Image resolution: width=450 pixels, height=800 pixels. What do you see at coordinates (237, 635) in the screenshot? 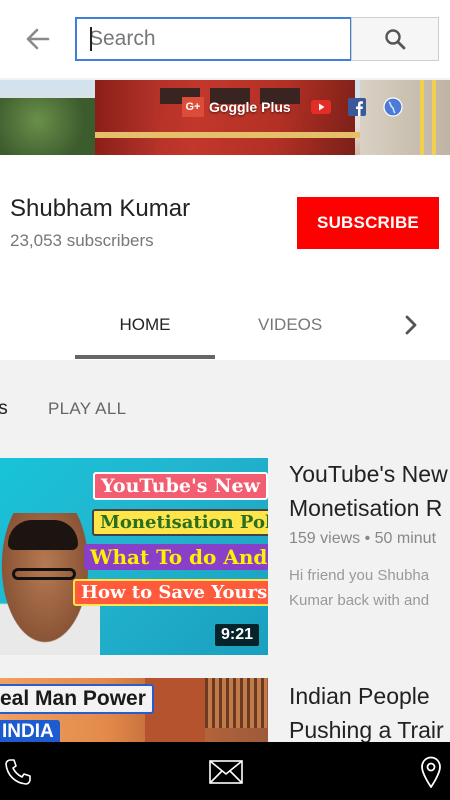
I see `video-duration-badge: 9:21` at bounding box center [237, 635].